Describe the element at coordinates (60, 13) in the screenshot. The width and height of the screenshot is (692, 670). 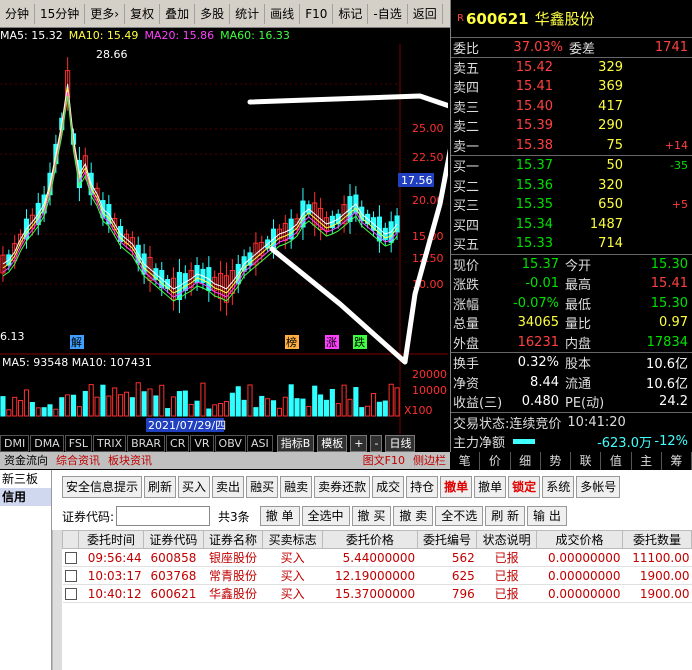
I see `toolbar-item: 15分钟` at that location.